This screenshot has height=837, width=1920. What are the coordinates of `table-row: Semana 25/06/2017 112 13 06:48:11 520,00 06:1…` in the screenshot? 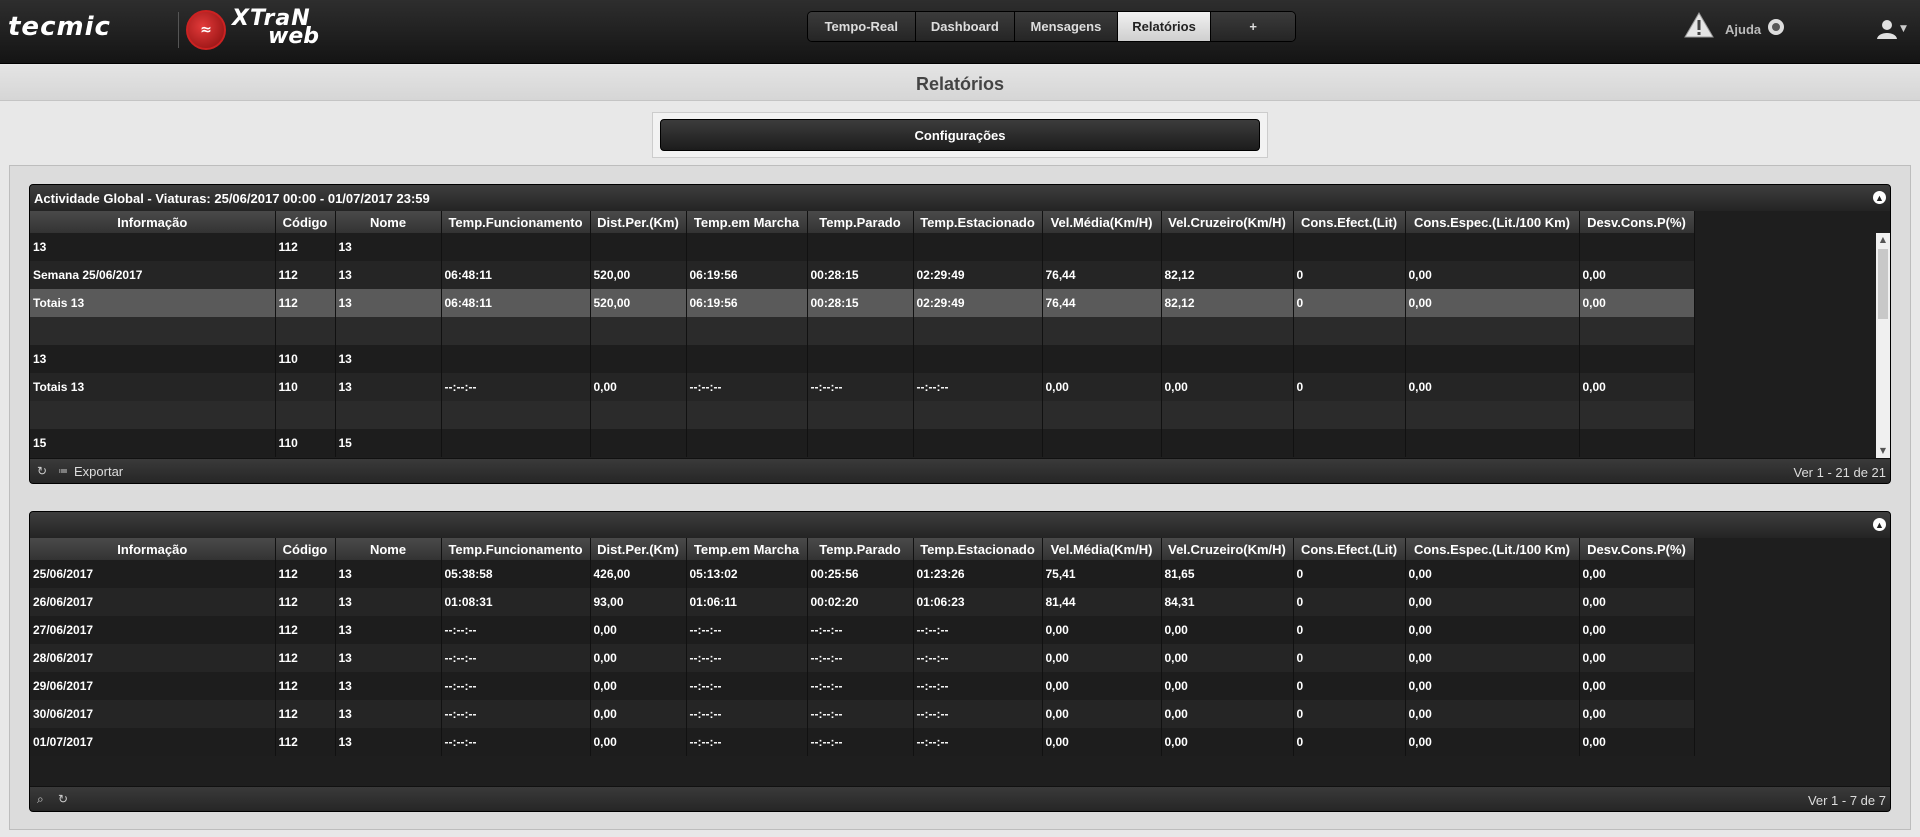 It's located at (862, 275).